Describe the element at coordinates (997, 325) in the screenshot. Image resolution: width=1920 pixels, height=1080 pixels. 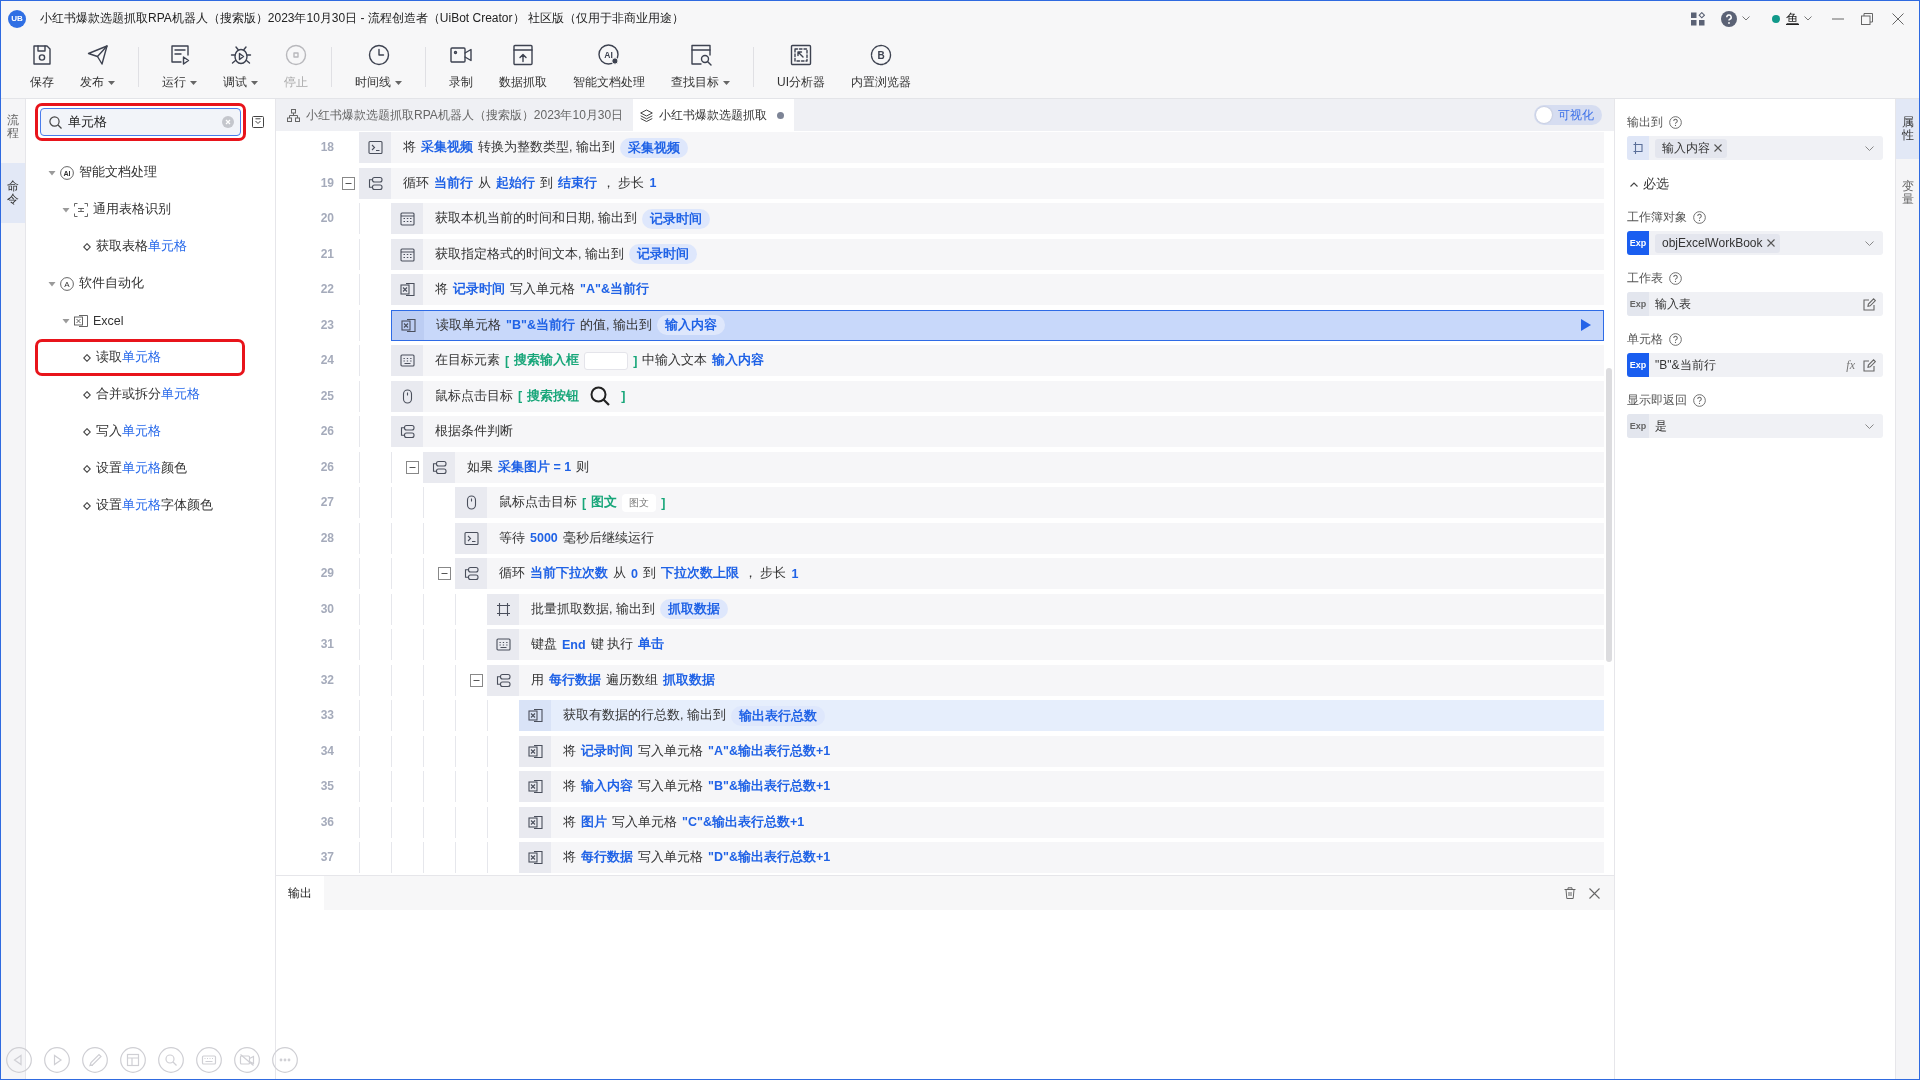
I see `command-row: 读取单元格 "B"&当前行 的值, 输出到 输入内容` at that location.